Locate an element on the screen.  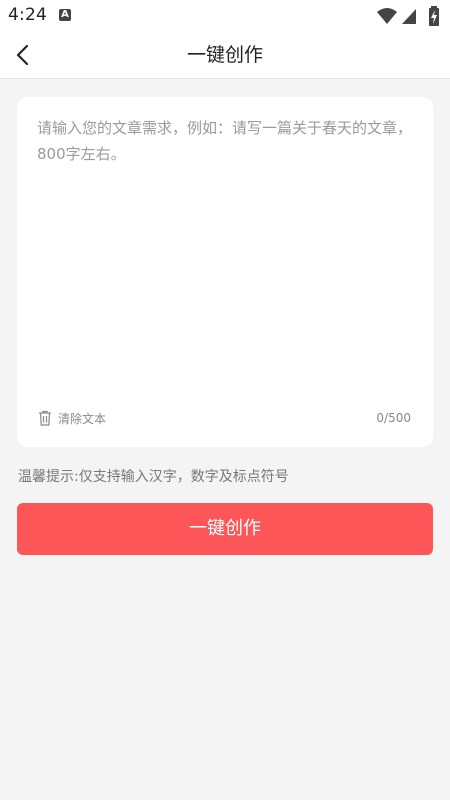
char-counter: 0/500 is located at coordinates (393, 418).